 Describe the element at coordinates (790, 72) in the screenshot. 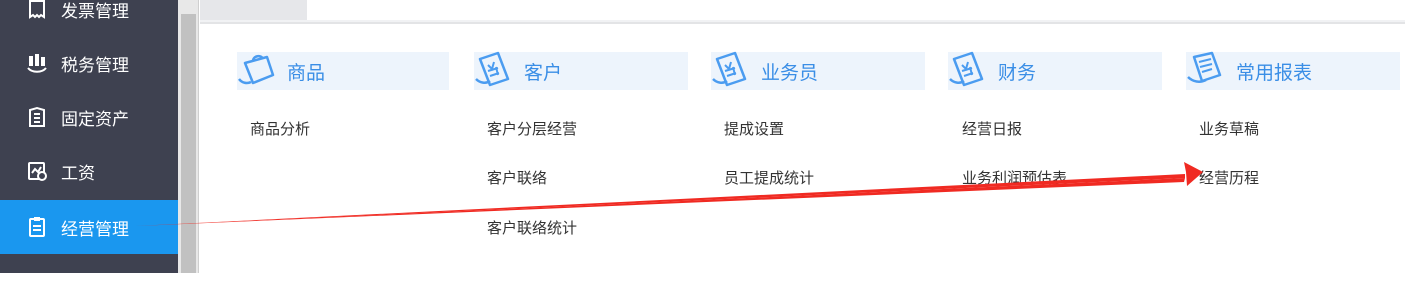

I see `category-title: 业务员` at that location.